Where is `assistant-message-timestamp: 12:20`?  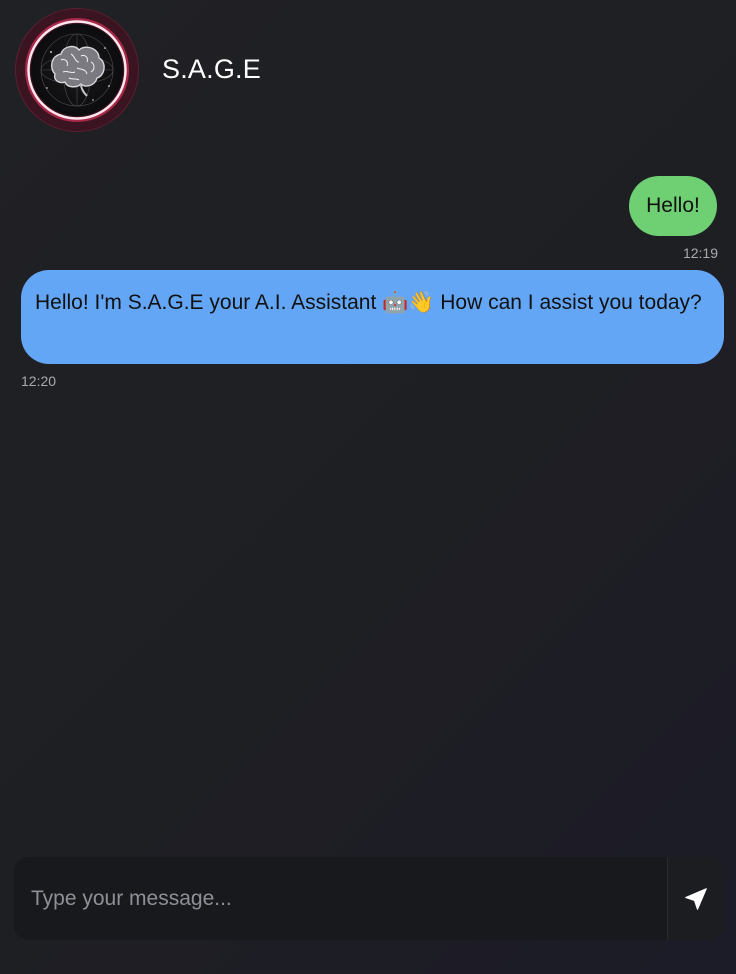
assistant-message-timestamp: 12:20 is located at coordinates (39, 381).